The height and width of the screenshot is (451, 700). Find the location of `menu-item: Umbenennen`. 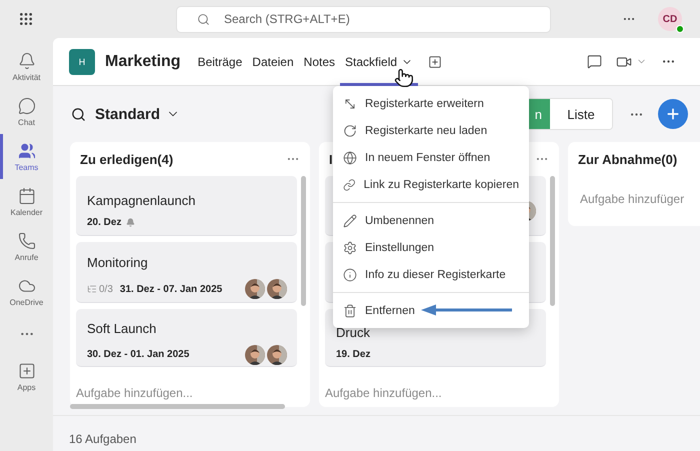

menu-item: Umbenennen is located at coordinates (431, 220).